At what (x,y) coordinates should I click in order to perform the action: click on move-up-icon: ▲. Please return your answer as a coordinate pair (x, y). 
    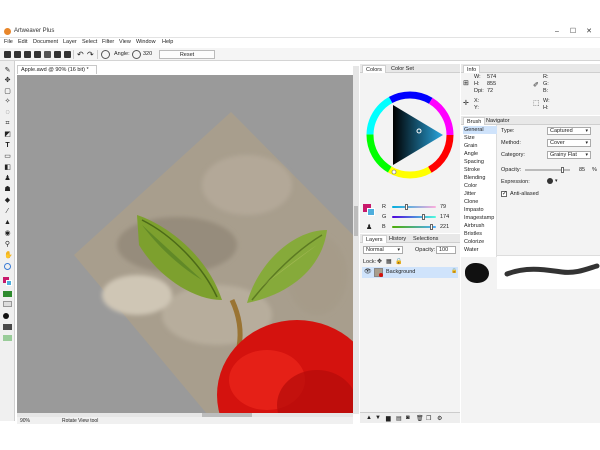
    Looking at the image, I should click on (369, 418).